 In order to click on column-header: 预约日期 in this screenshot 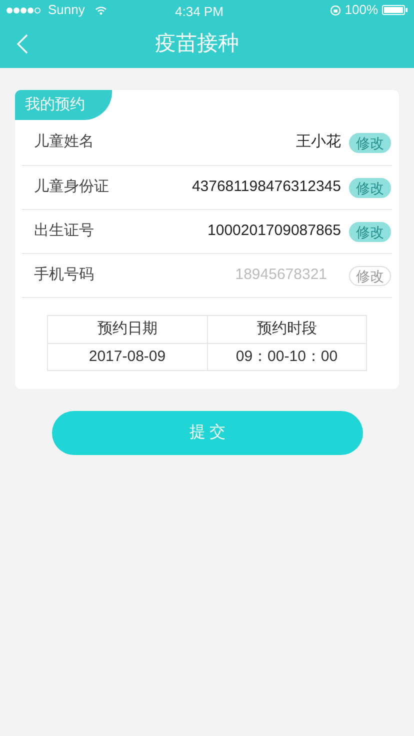, I will do `click(127, 330)`.